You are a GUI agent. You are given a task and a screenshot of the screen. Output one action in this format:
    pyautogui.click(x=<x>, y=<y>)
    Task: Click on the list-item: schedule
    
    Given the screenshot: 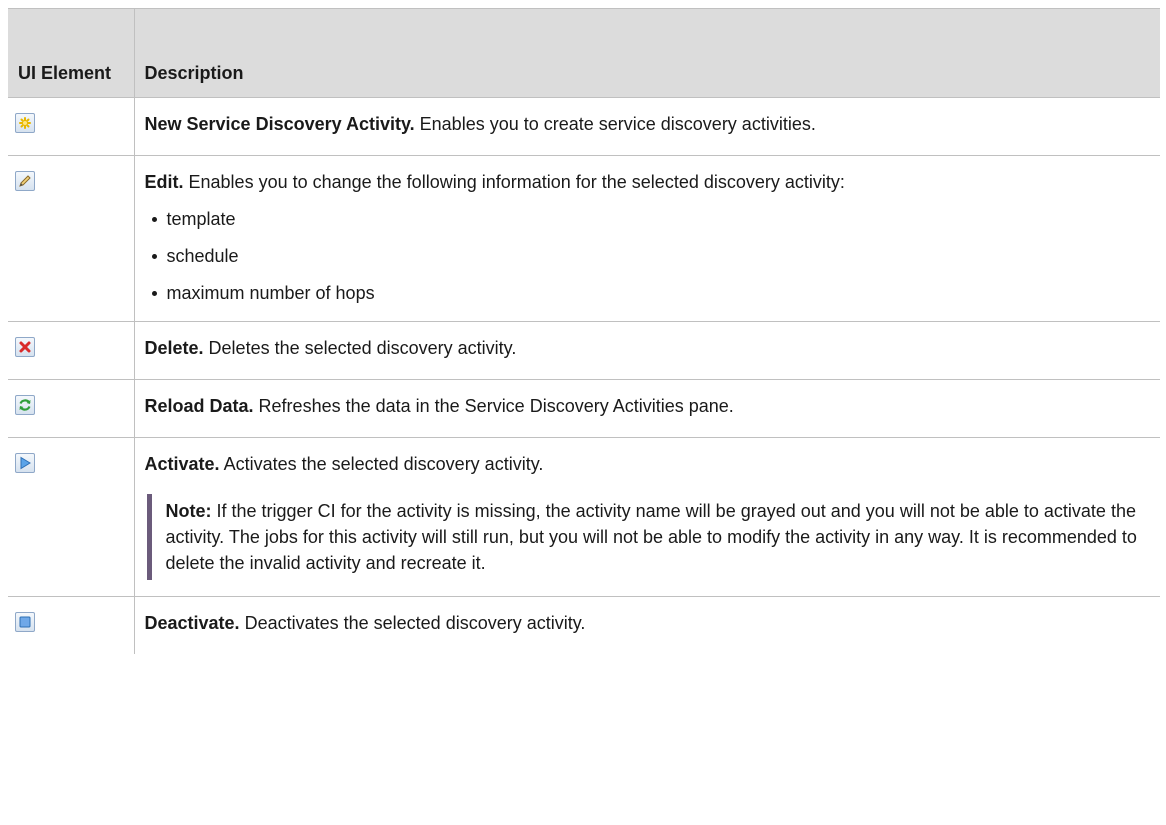 What is the action you would take?
    pyautogui.click(x=649, y=256)
    